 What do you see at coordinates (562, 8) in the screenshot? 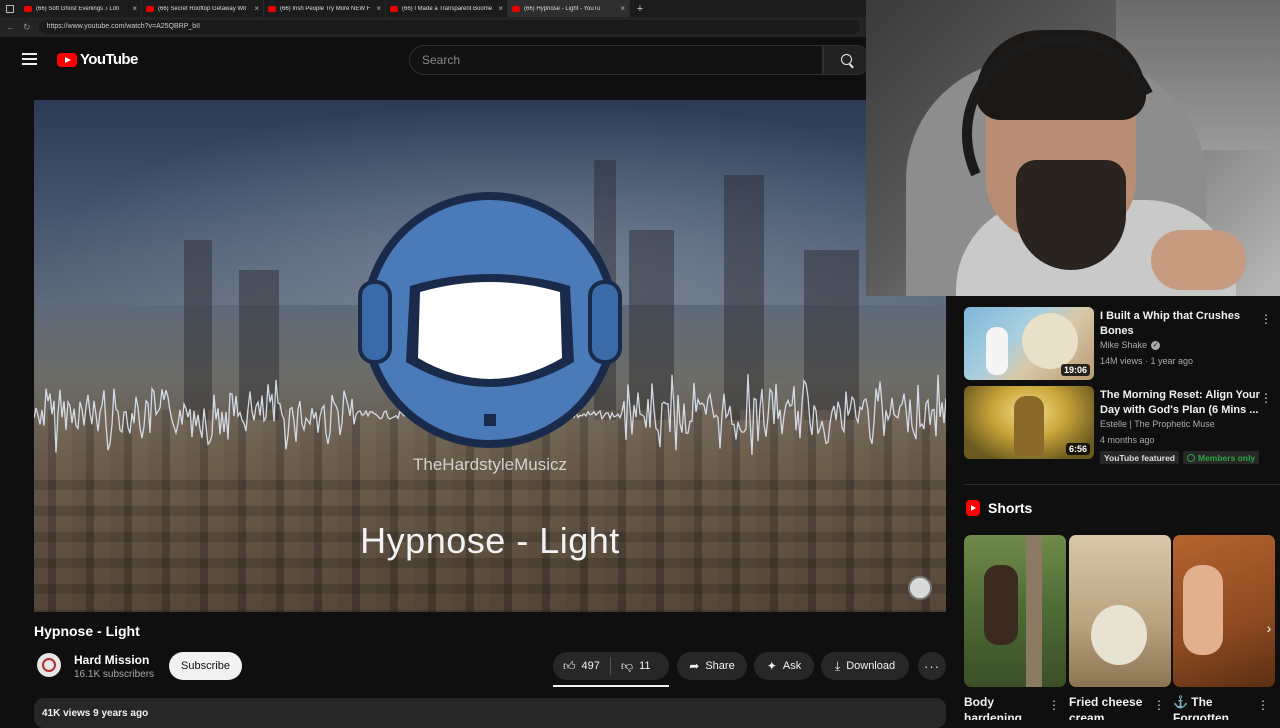
I see `tab-title: (66) Hypnose - Light - YouTu` at bounding box center [562, 8].